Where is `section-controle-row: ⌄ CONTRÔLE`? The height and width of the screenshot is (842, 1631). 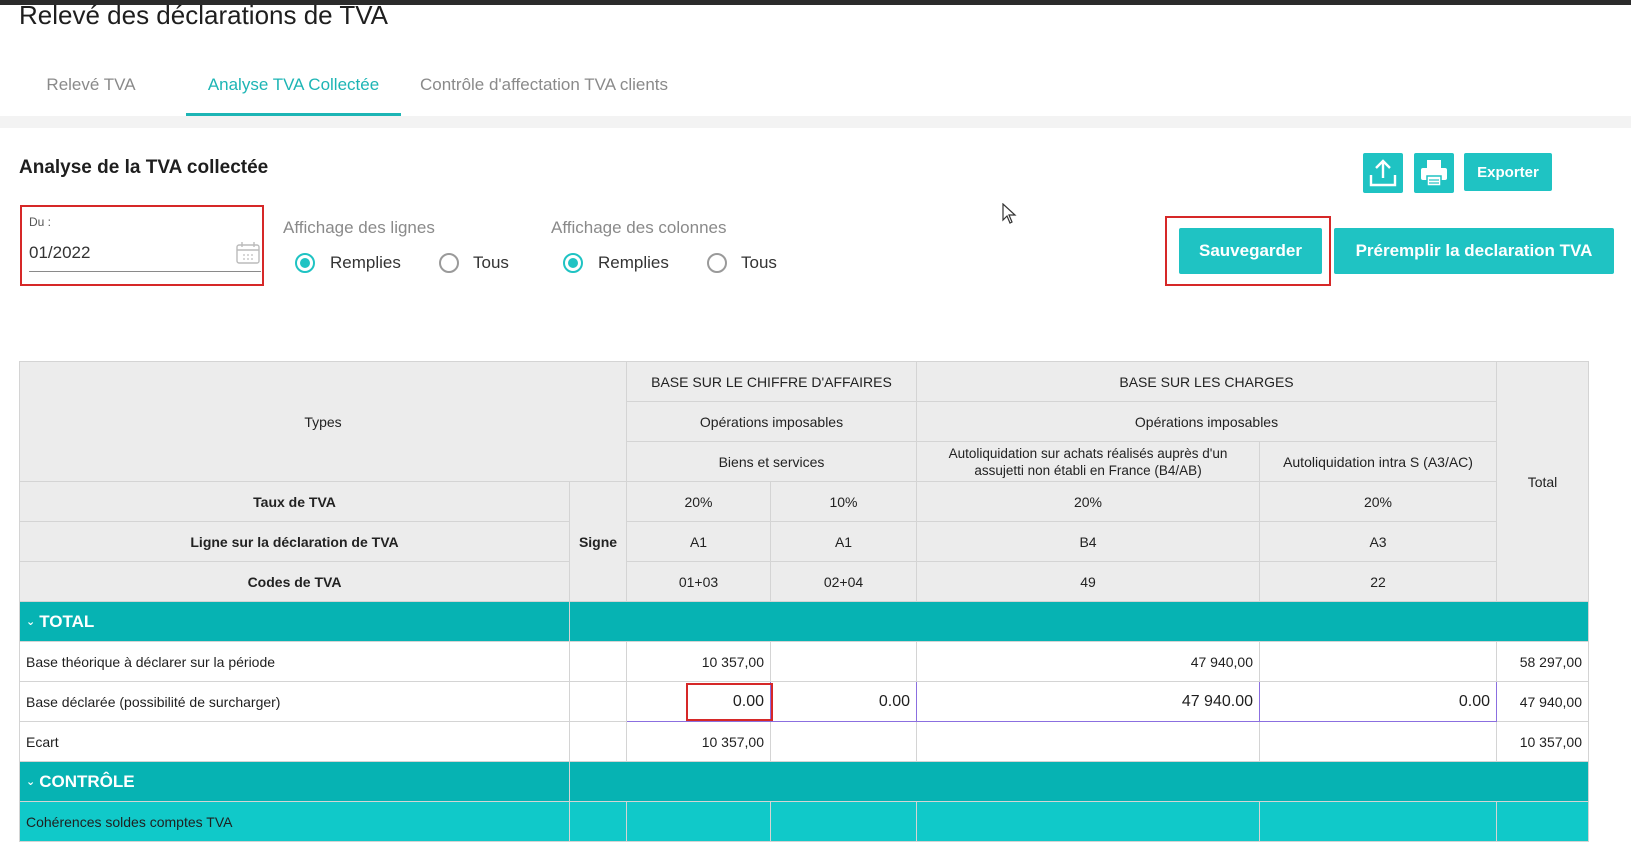 section-controle-row: ⌄ CONTRÔLE is located at coordinates (804, 781).